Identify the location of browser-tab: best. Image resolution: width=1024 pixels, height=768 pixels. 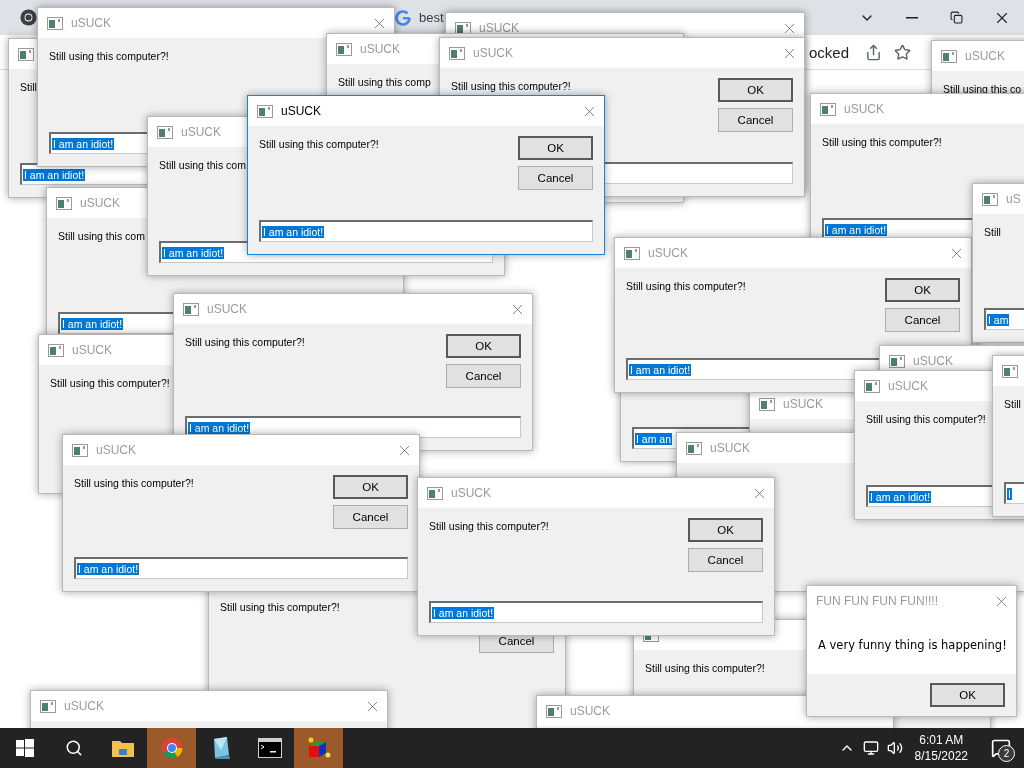
(419, 17).